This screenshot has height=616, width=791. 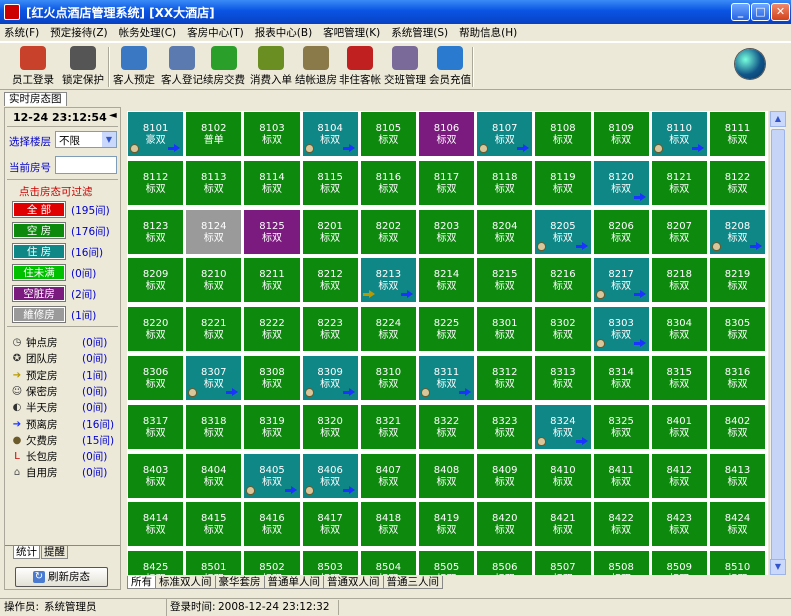 I want to click on room-8320: 8320 标双, so click(x=330, y=426).